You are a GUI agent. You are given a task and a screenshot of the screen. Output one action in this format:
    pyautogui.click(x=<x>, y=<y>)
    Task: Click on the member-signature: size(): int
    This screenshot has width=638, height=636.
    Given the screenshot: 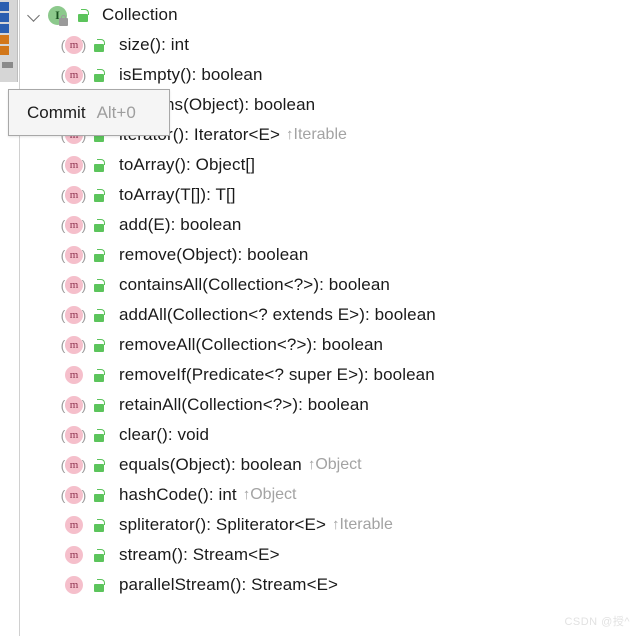 What is the action you would take?
    pyautogui.click(x=154, y=44)
    